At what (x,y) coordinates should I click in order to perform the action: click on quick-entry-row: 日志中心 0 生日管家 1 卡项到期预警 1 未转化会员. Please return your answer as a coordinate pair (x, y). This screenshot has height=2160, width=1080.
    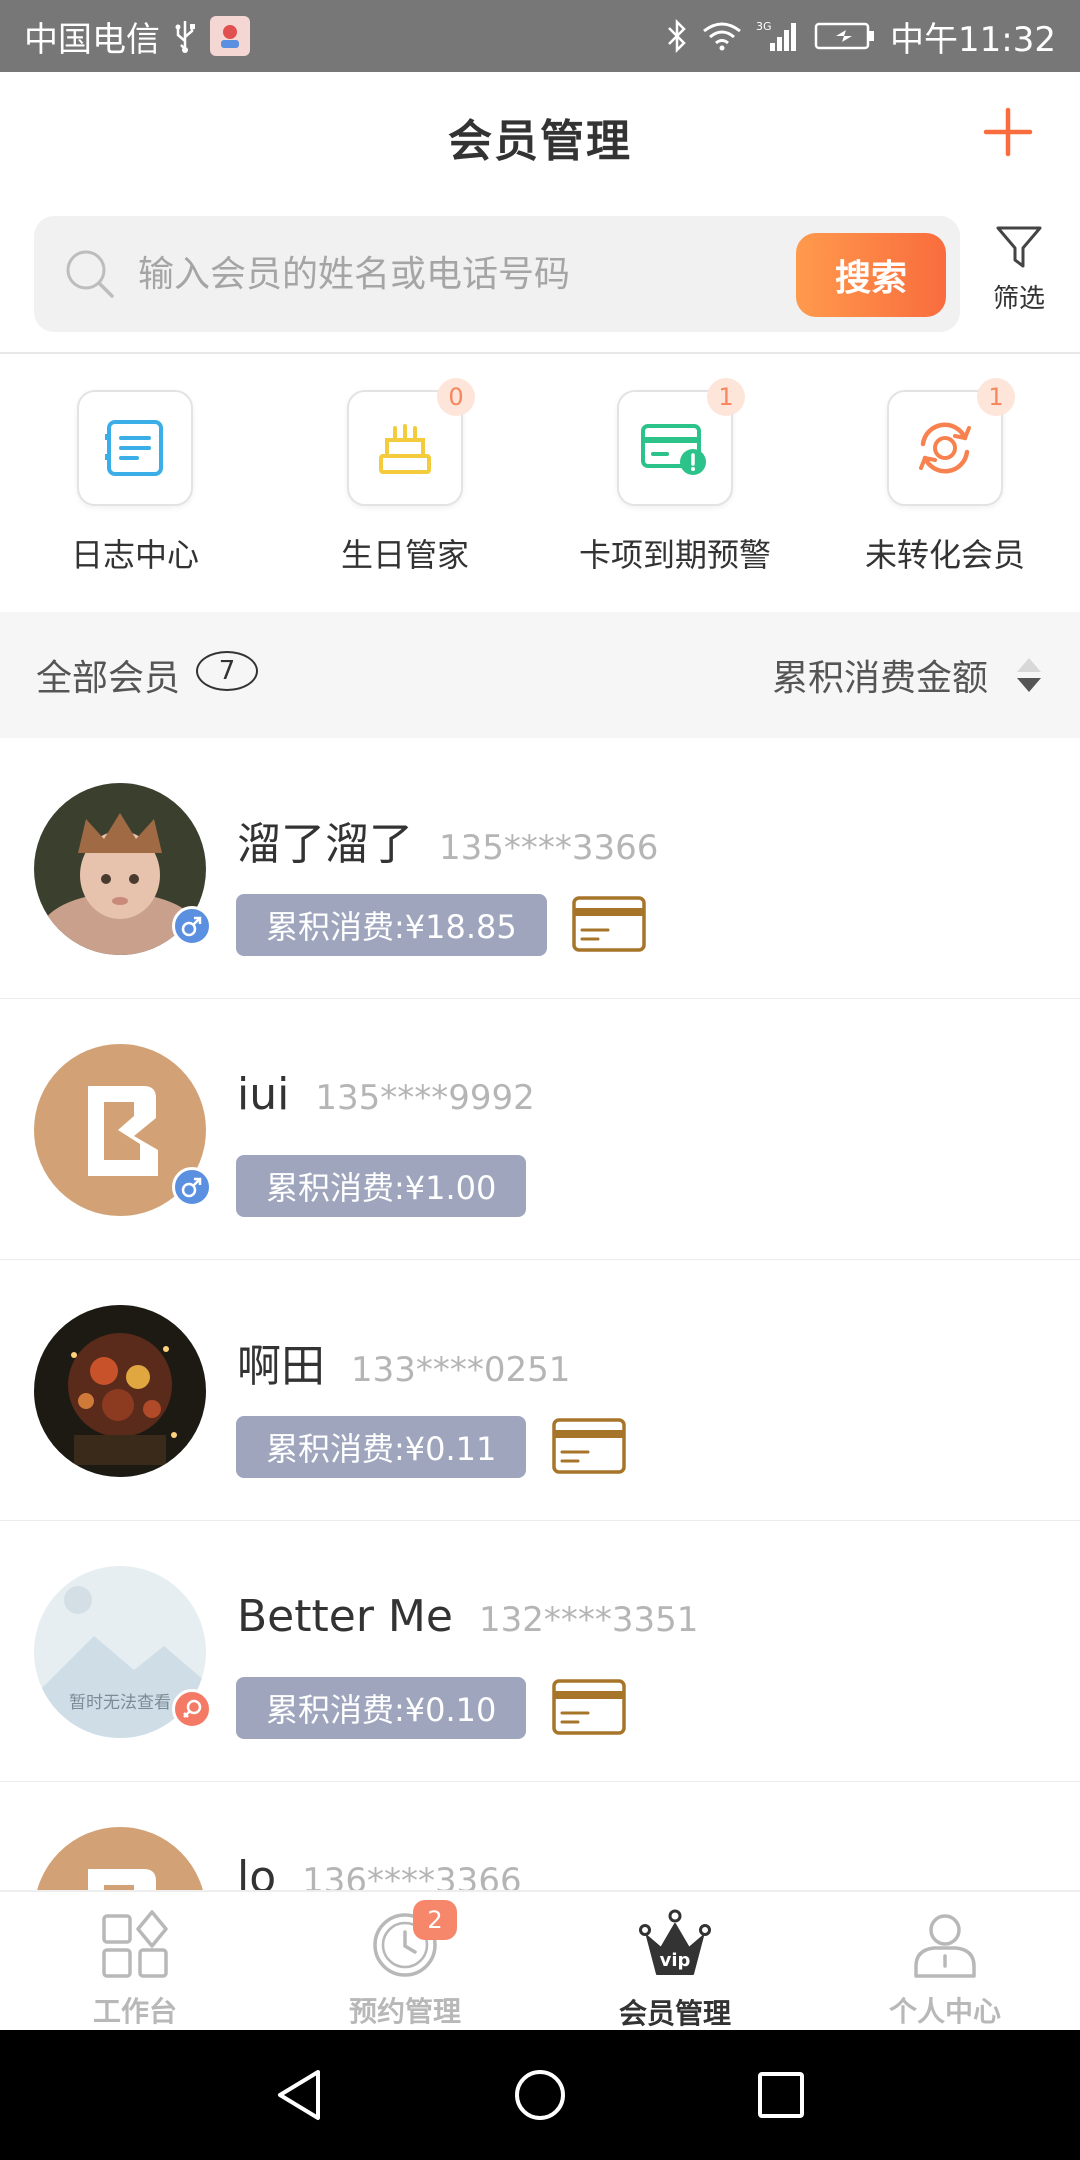
    Looking at the image, I should click on (540, 483).